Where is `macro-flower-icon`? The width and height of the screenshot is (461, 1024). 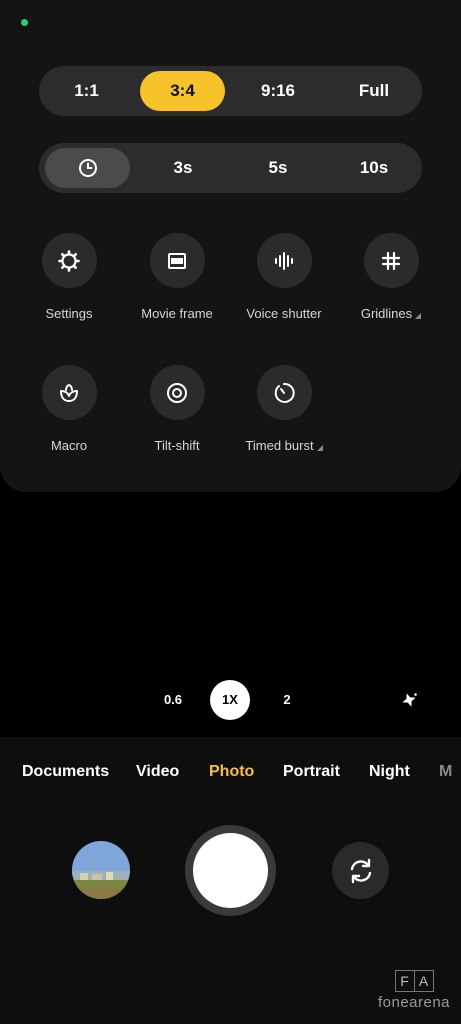
macro-flower-icon is located at coordinates (69, 392).